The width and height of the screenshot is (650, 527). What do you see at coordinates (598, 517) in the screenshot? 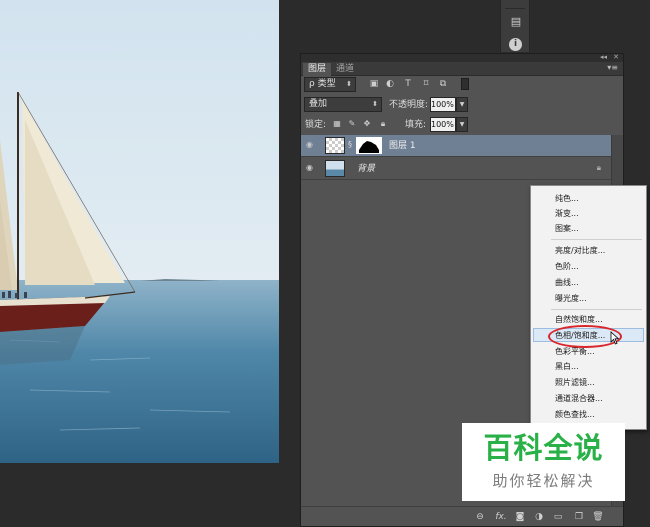
I see `trash-icon: 🗑︎` at bounding box center [598, 517].